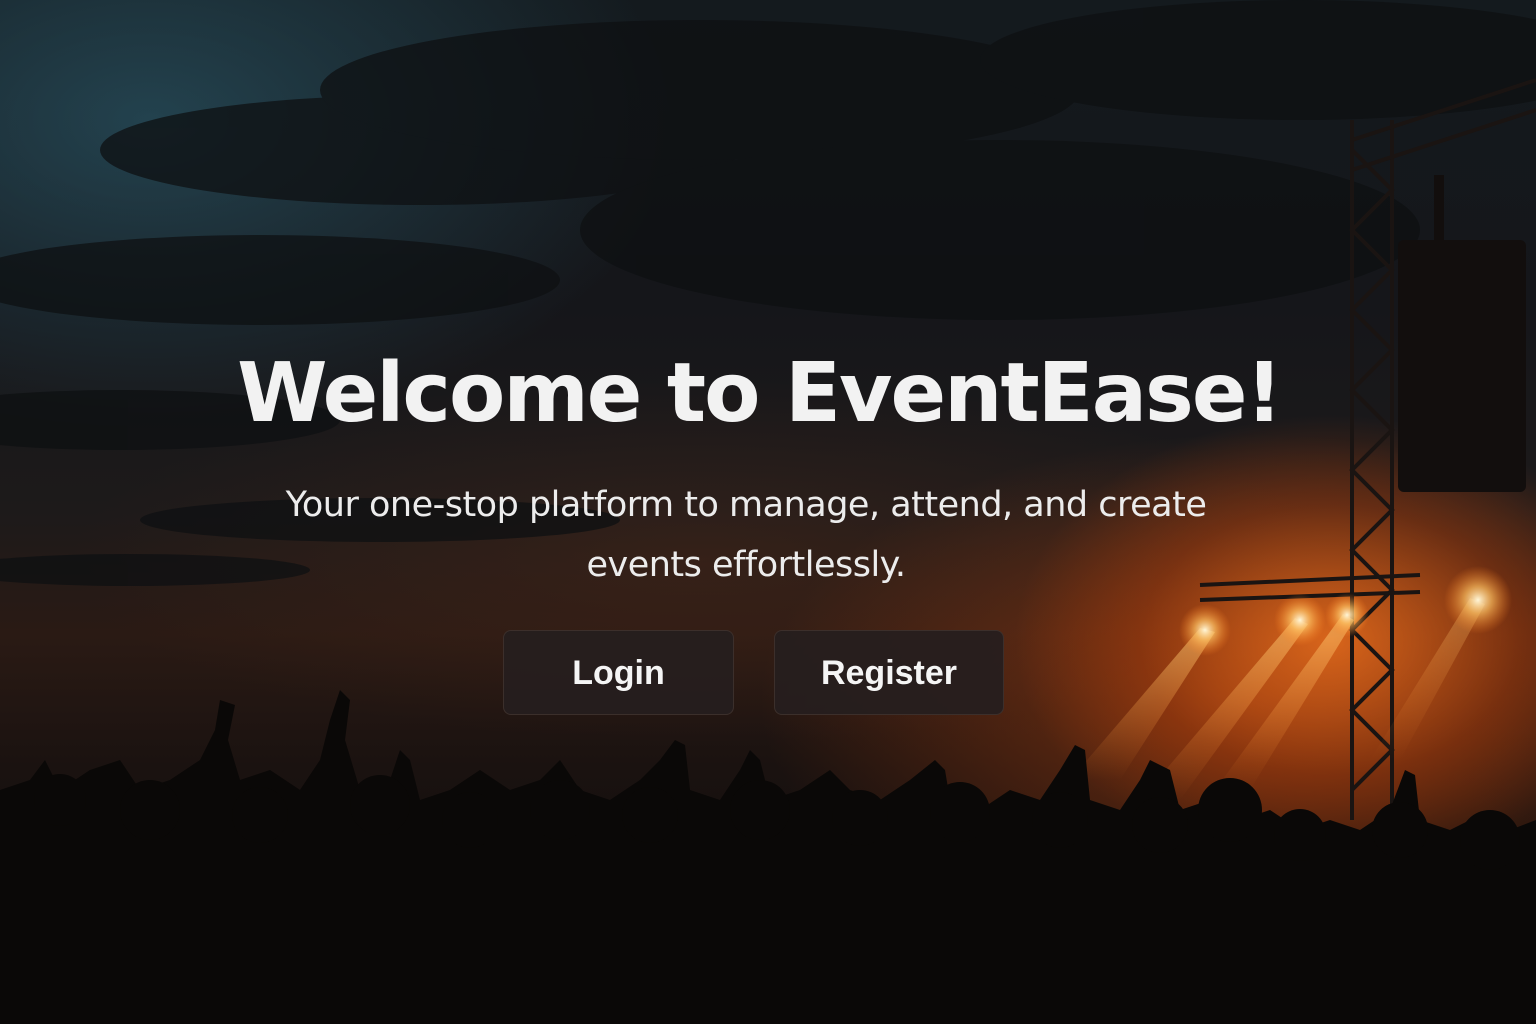 The width and height of the screenshot is (1536, 1024). What do you see at coordinates (618, 672) in the screenshot?
I see `login-button: Login` at bounding box center [618, 672].